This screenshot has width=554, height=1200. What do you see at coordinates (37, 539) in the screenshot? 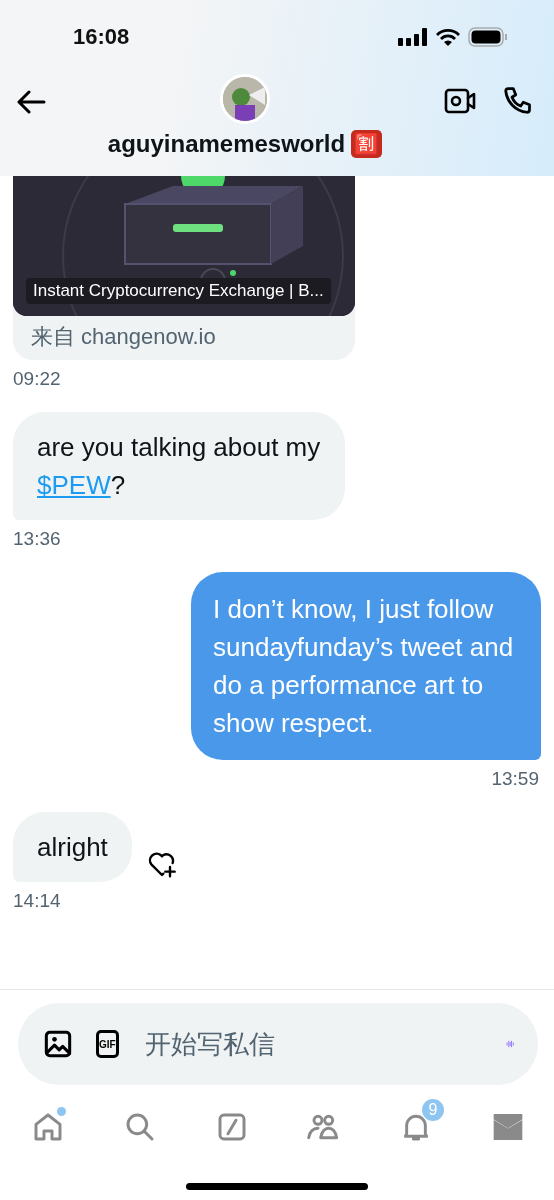
I see `message-time: 13:36` at bounding box center [37, 539].